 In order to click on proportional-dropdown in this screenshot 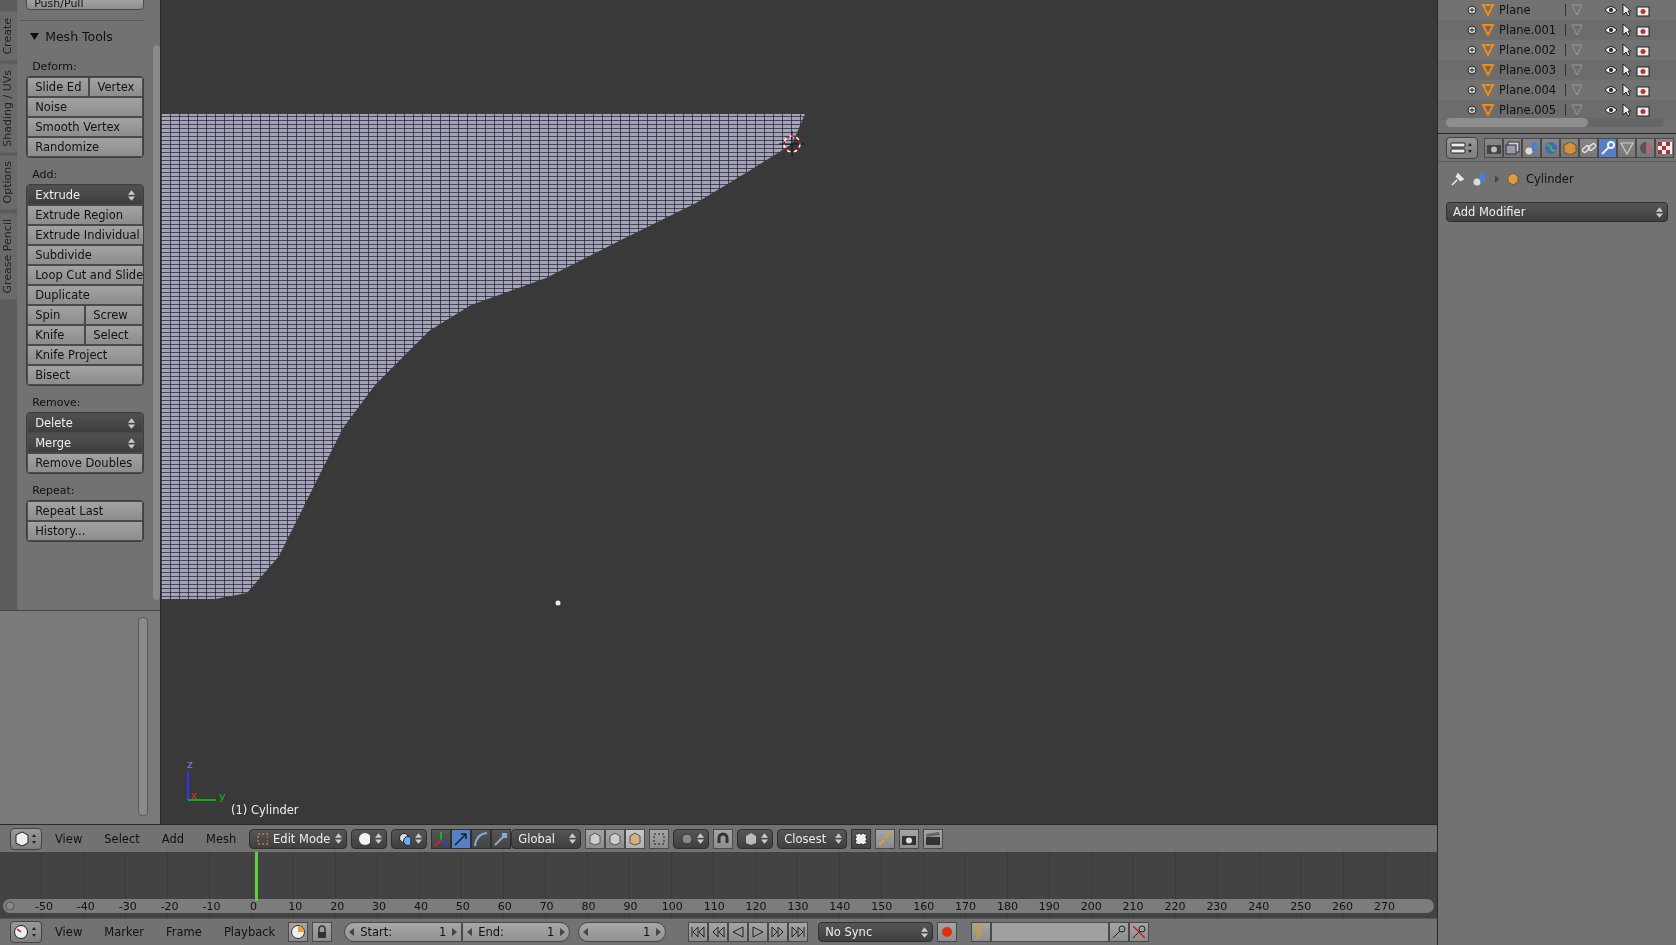, I will do `click(691, 838)`.